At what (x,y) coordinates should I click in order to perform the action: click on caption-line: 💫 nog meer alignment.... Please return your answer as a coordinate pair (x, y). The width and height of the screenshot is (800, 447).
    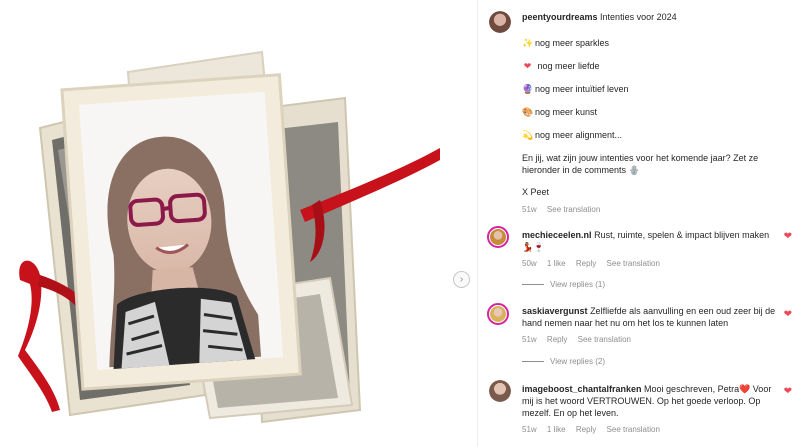
    Looking at the image, I should click on (572, 135).